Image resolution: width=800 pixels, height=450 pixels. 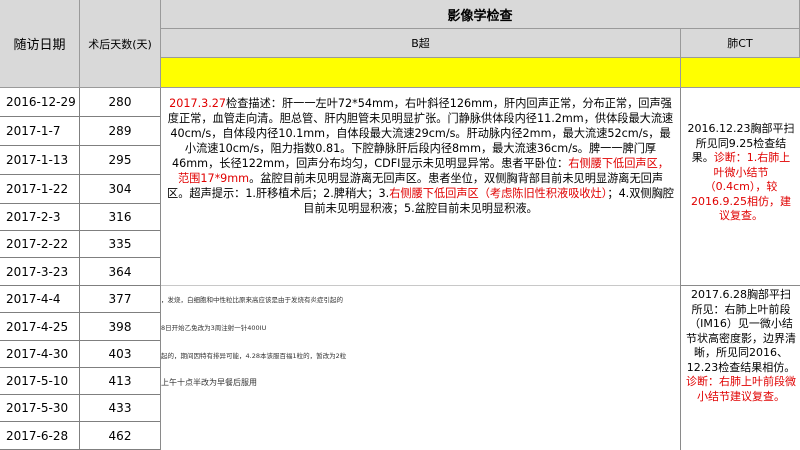 I want to click on row-days-12: 433, so click(x=120, y=408).